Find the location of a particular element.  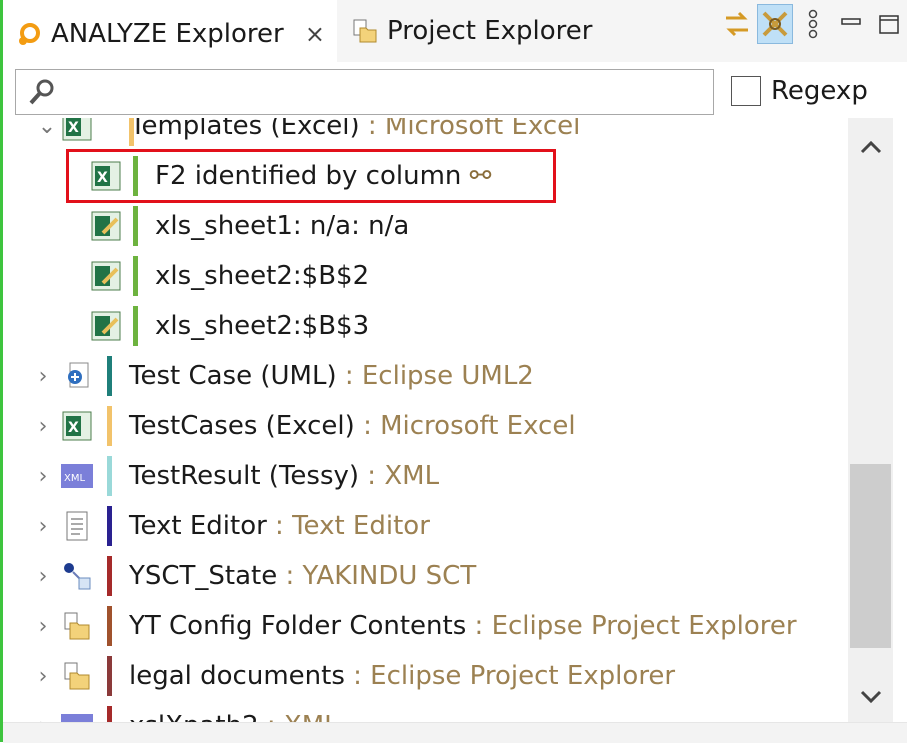

tab-project-explorer: Project Explorer is located at coordinates (479, 31).